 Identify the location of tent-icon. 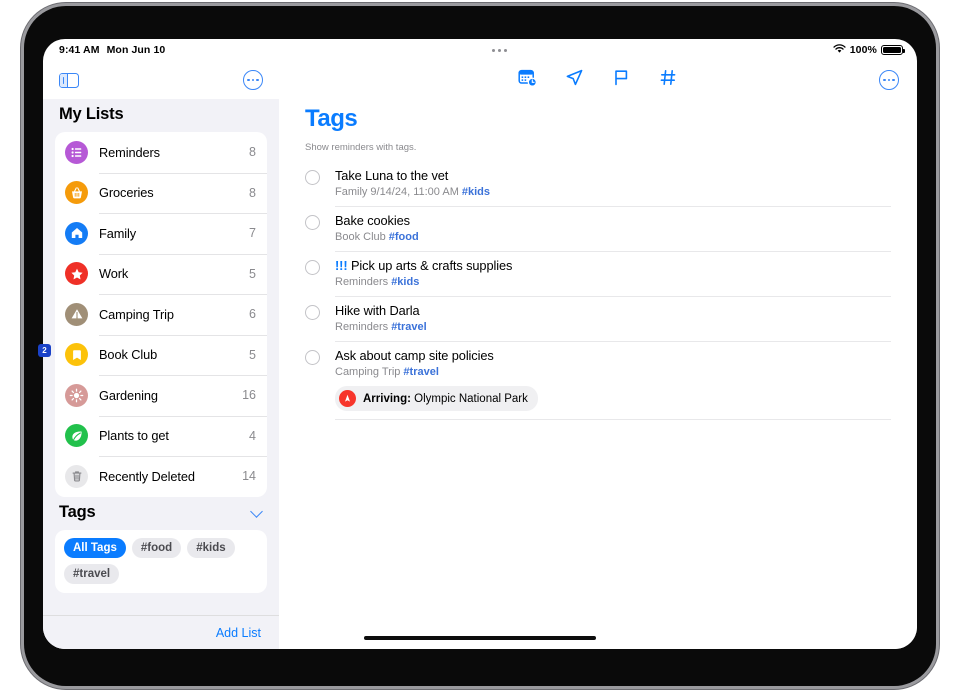
(76, 314).